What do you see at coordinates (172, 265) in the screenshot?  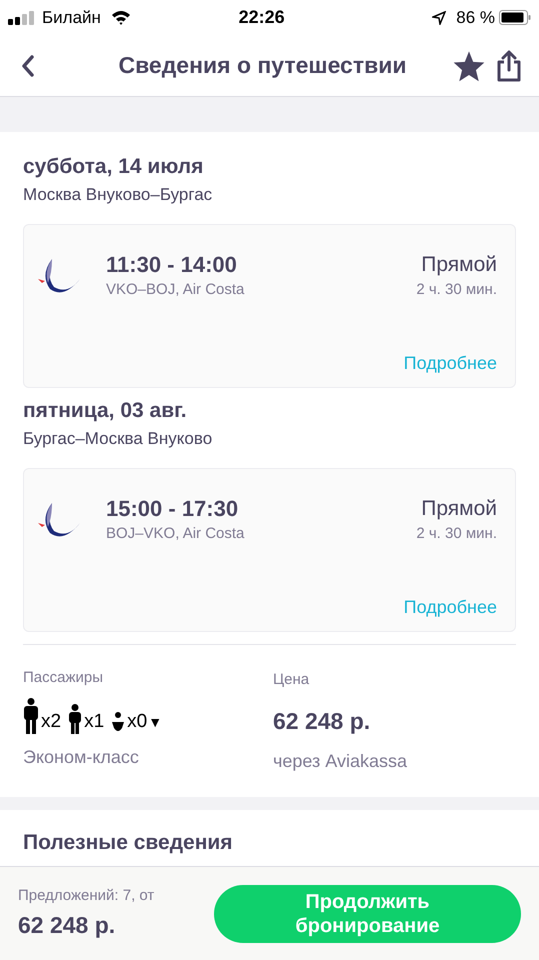 I see `flight-times: 11:30 - 14:00` at bounding box center [172, 265].